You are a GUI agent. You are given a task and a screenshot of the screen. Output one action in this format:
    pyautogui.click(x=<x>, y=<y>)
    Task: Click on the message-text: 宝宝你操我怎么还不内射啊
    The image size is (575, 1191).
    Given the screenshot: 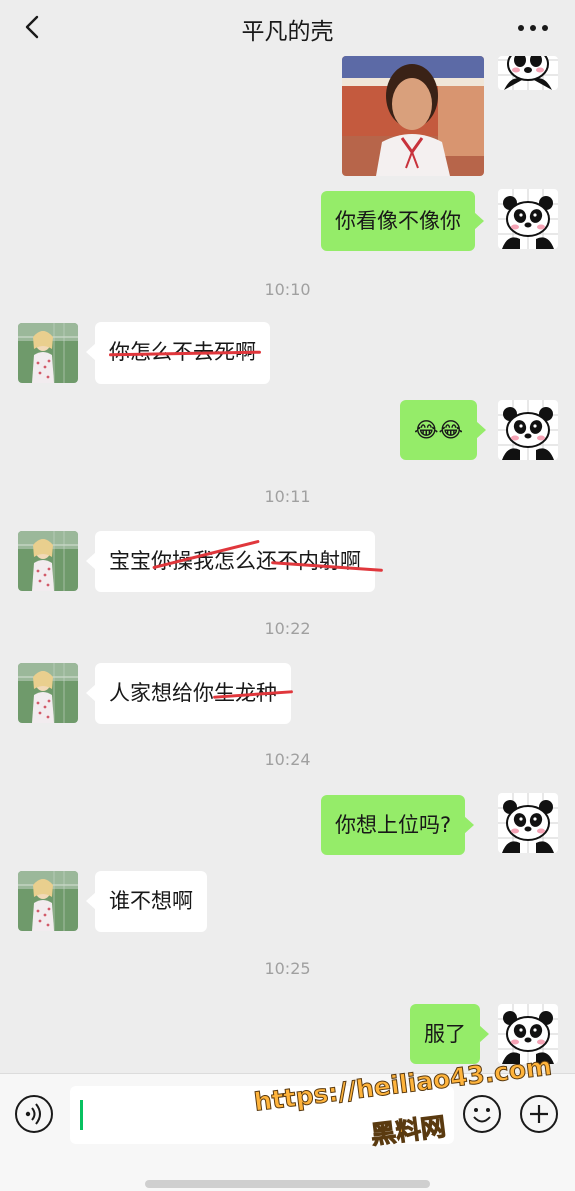 What is the action you would take?
    pyautogui.click(x=235, y=561)
    